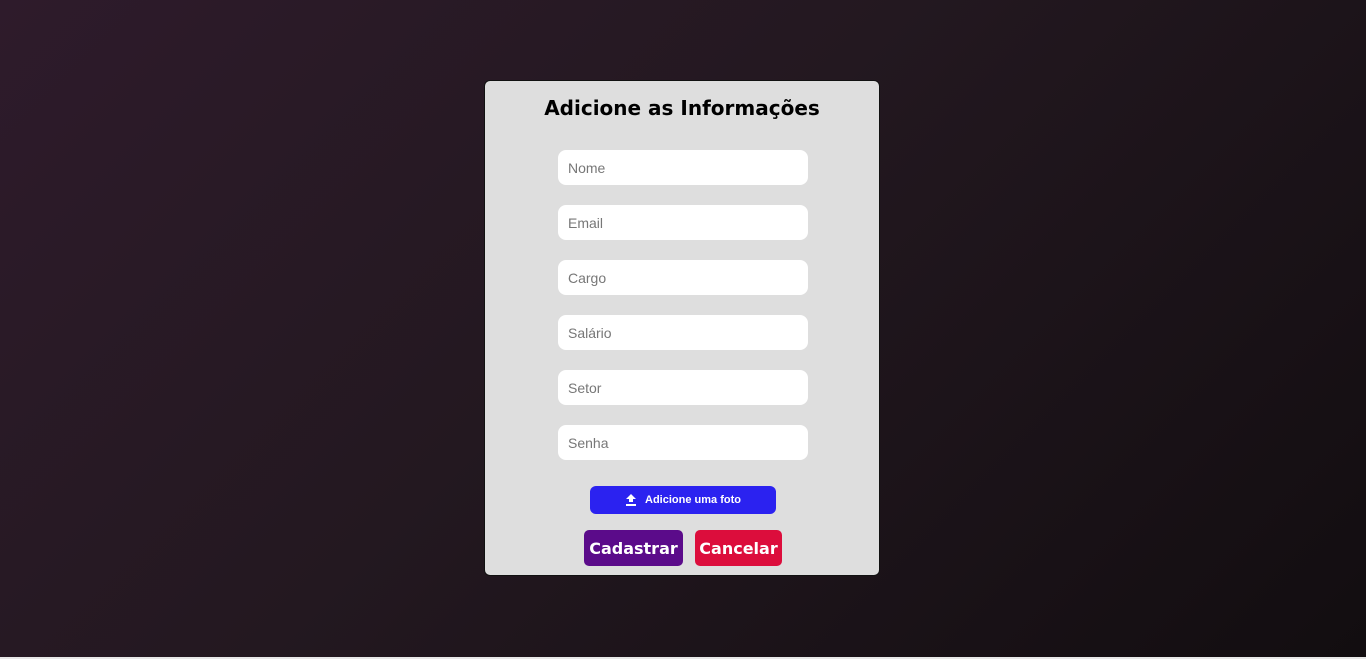 This screenshot has width=1366, height=659. What do you see at coordinates (738, 548) in the screenshot?
I see `cancel-button: Cancelar` at bounding box center [738, 548].